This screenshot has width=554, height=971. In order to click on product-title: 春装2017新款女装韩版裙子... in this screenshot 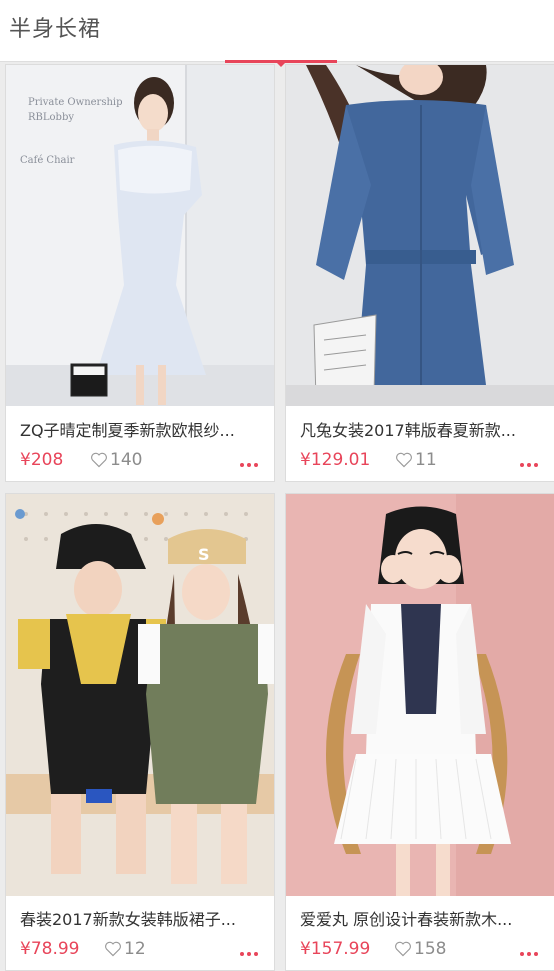, I will do `click(140, 918)`.